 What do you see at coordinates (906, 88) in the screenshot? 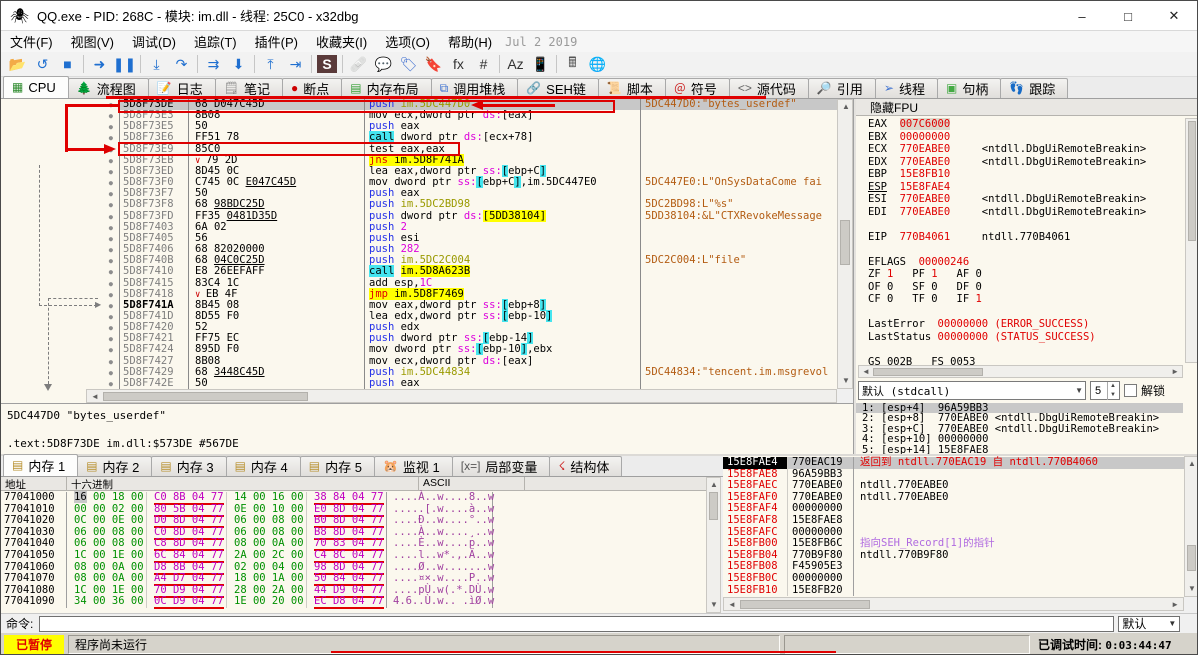
I see `tab-线程: ➢ 线程` at bounding box center [906, 88].